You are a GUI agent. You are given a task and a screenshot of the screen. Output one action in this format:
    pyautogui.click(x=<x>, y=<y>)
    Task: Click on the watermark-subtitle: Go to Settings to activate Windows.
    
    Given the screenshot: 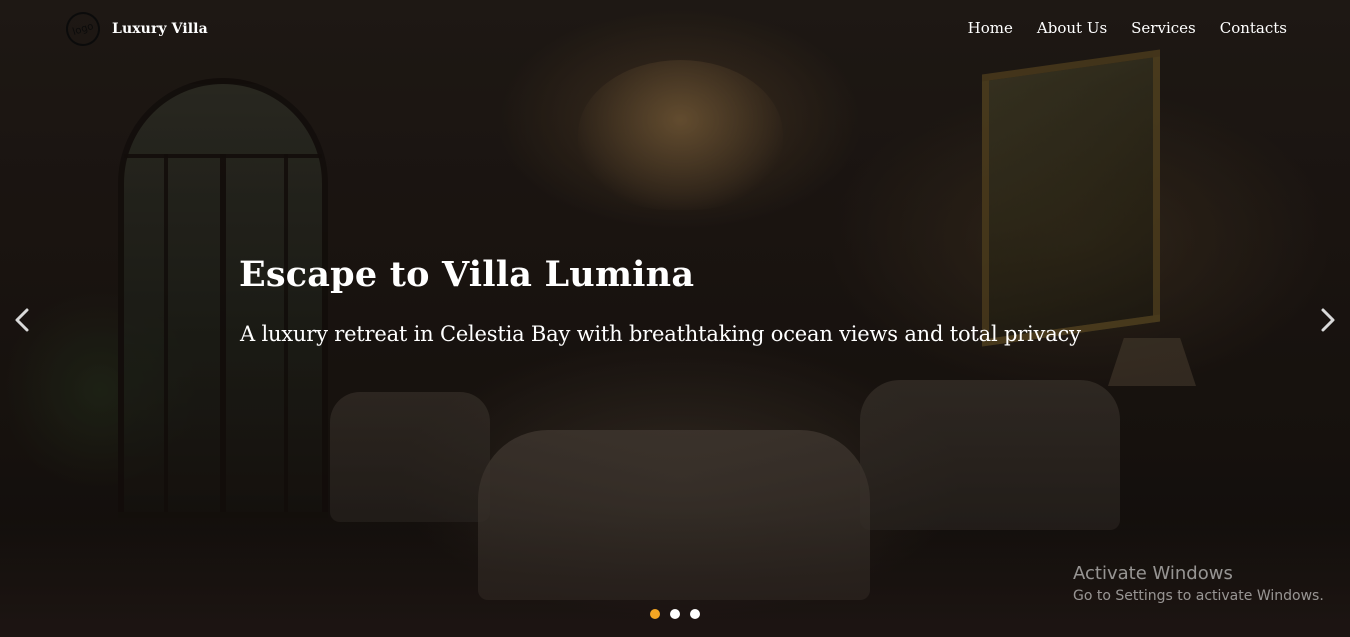 What is the action you would take?
    pyautogui.click(x=1198, y=596)
    